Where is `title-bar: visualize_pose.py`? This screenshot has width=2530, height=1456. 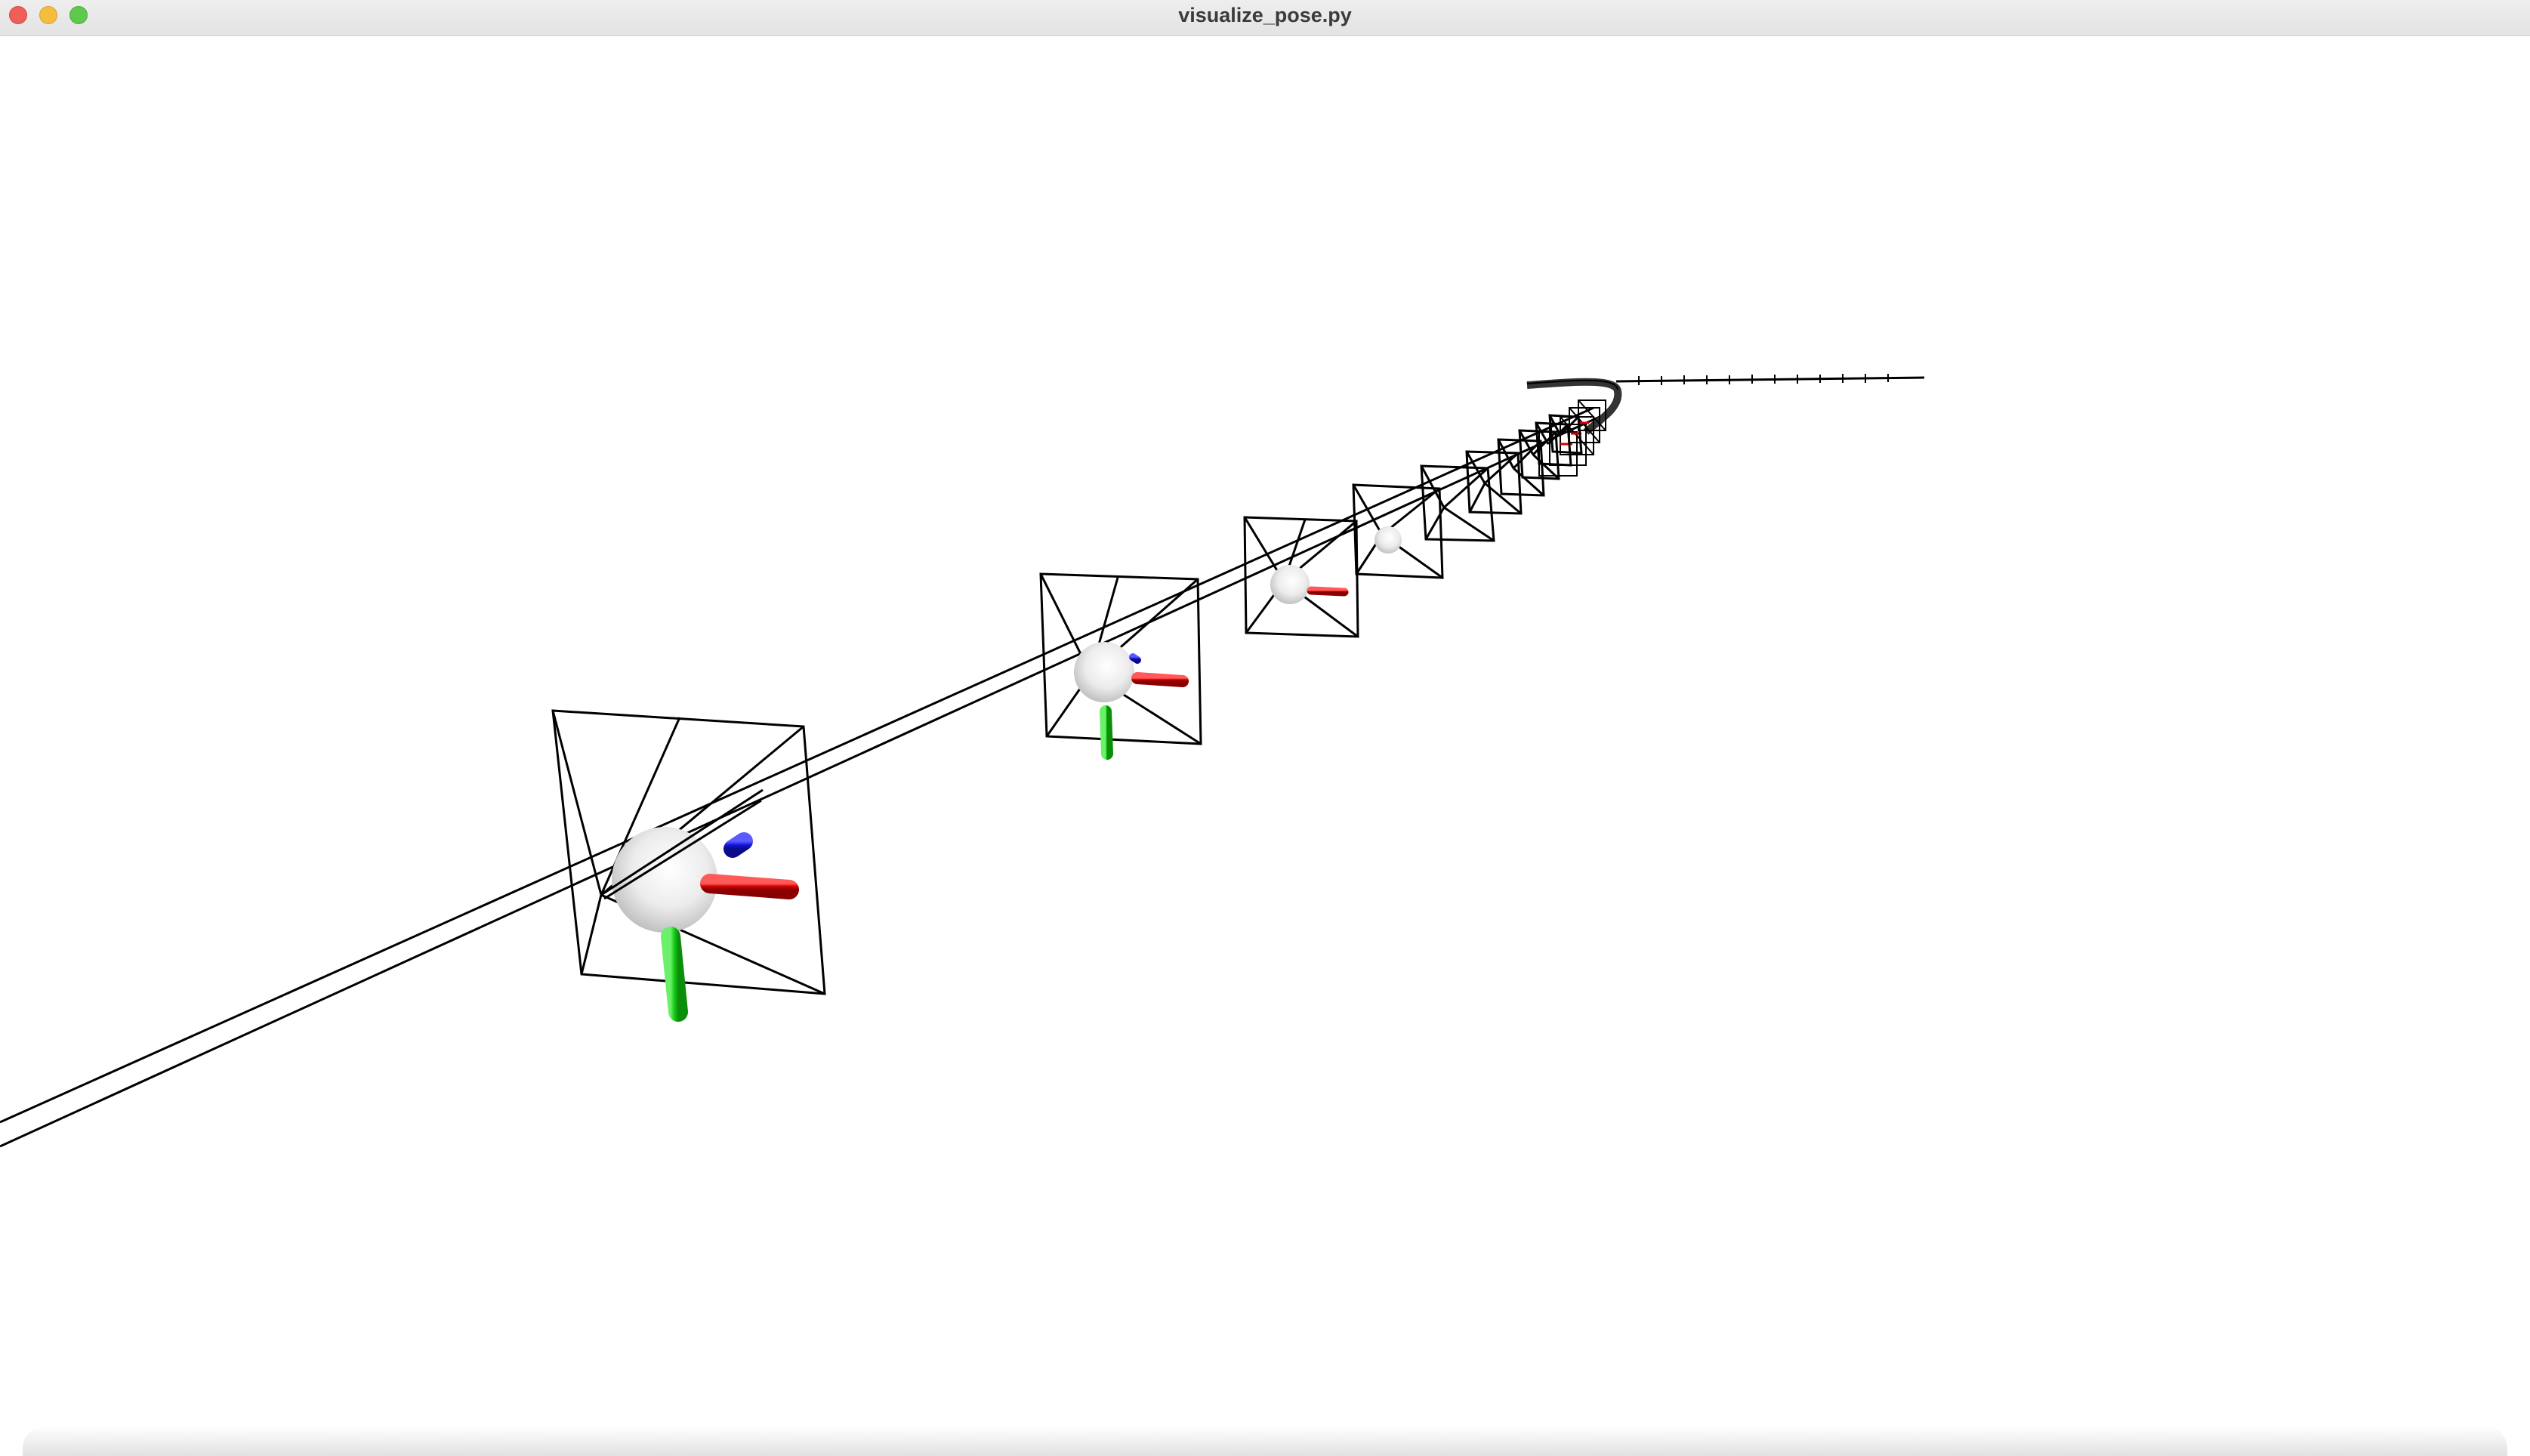
title-bar: visualize_pose.py is located at coordinates (1265, 18).